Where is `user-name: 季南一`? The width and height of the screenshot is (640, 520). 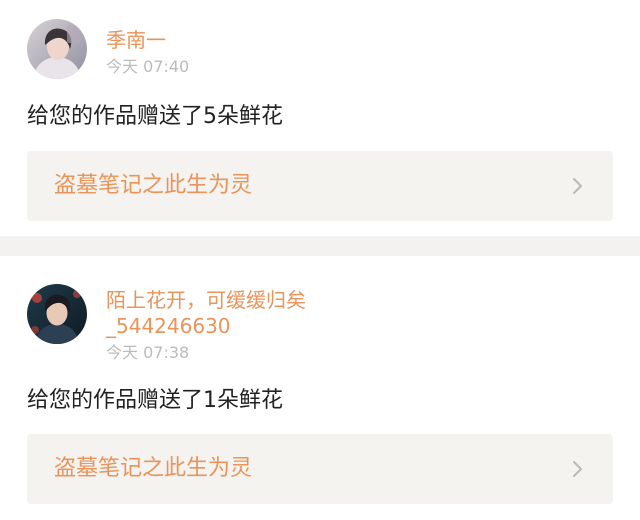
user-name: 季南一 is located at coordinates (136, 40).